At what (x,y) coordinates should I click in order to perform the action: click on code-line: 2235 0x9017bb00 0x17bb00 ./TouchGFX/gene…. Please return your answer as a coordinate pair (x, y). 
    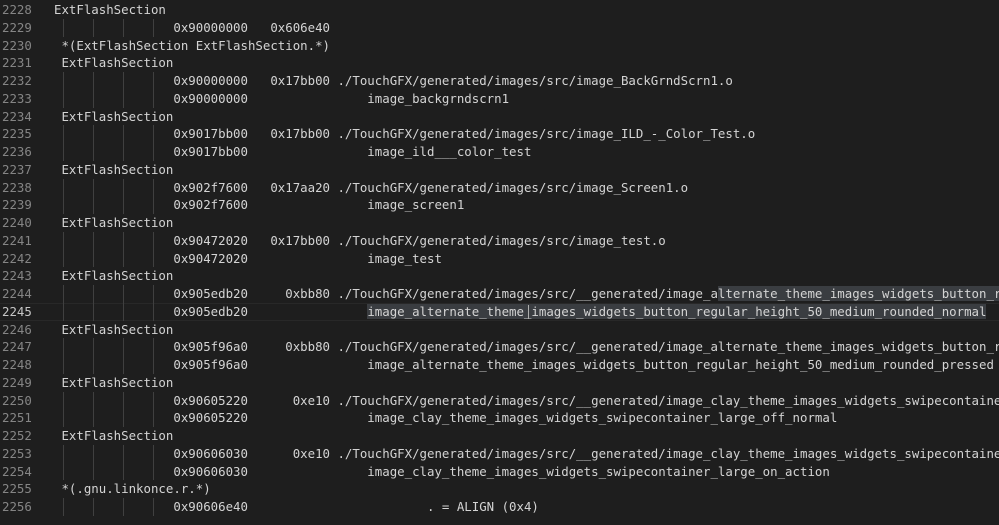
    Looking at the image, I should click on (499, 134).